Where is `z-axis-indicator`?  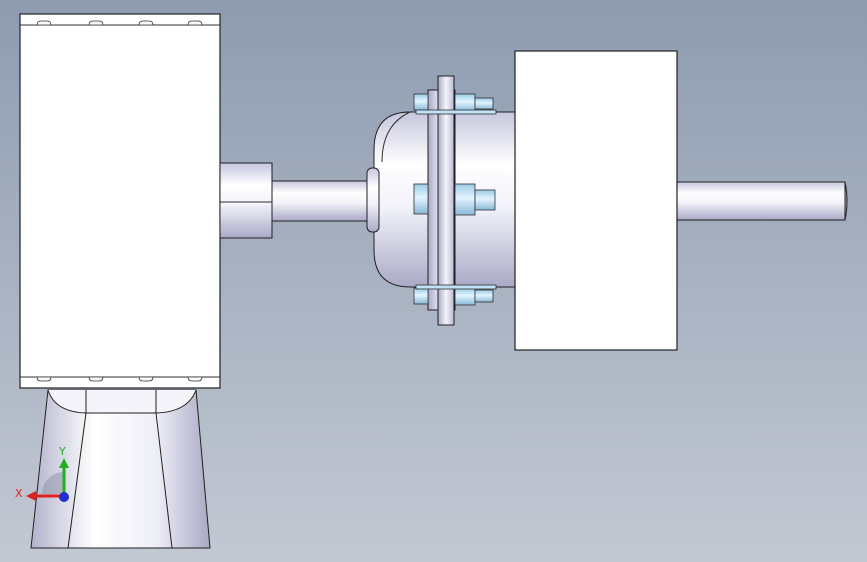 z-axis-indicator is located at coordinates (64, 497).